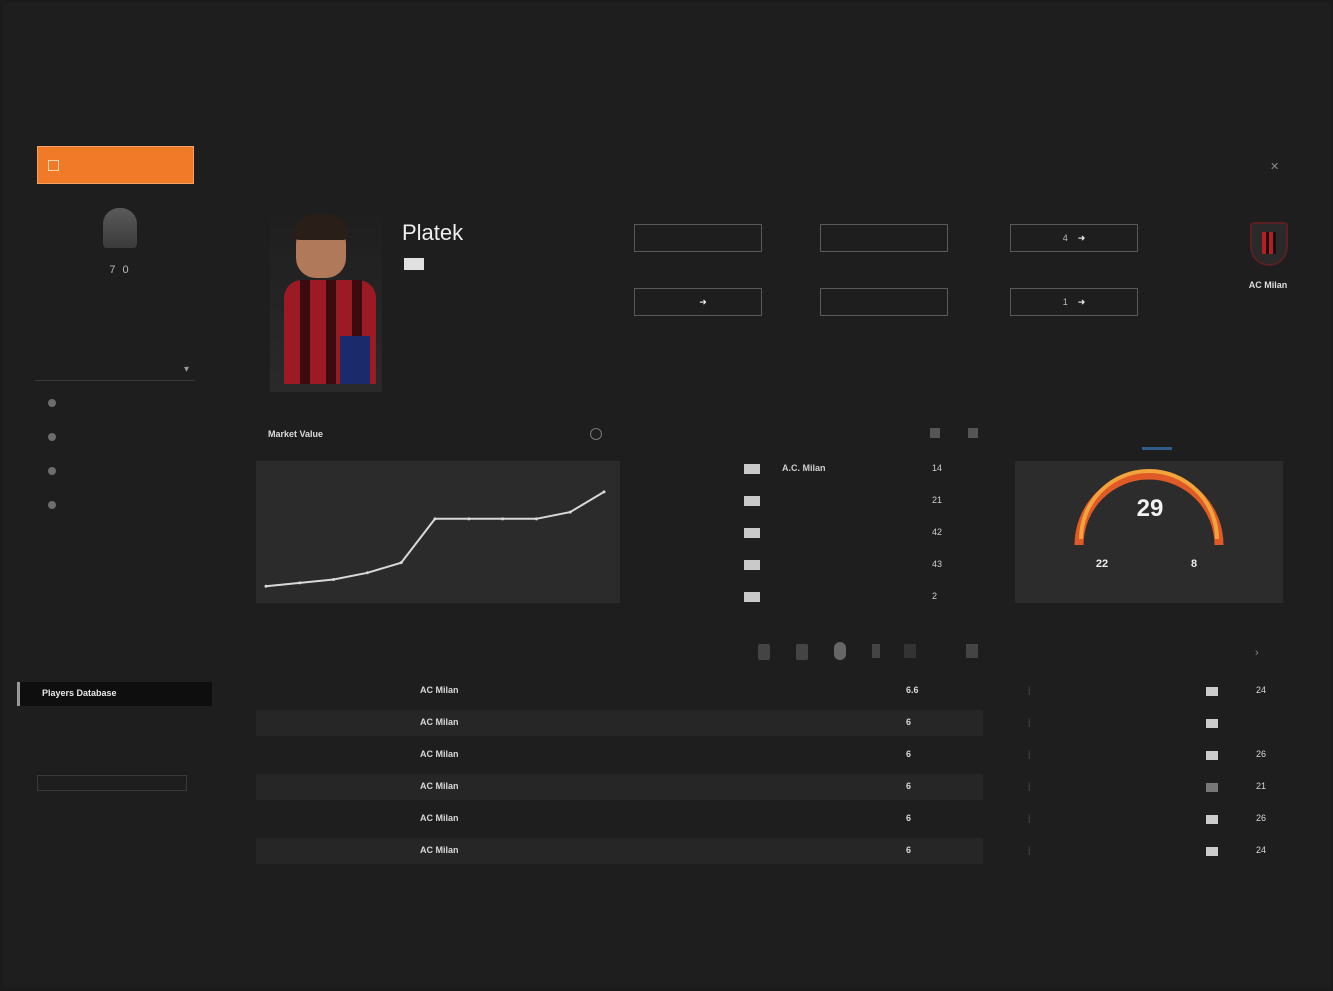 The height and width of the screenshot is (991, 1333). I want to click on crest-stripes, so click(1269, 243).